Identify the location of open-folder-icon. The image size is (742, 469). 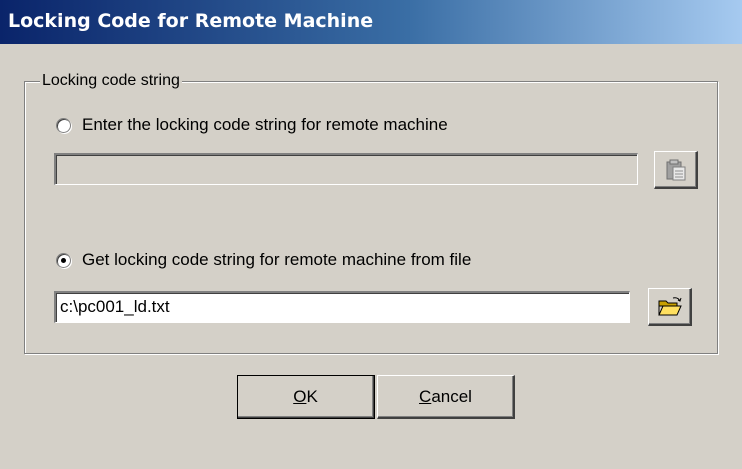
(669, 305).